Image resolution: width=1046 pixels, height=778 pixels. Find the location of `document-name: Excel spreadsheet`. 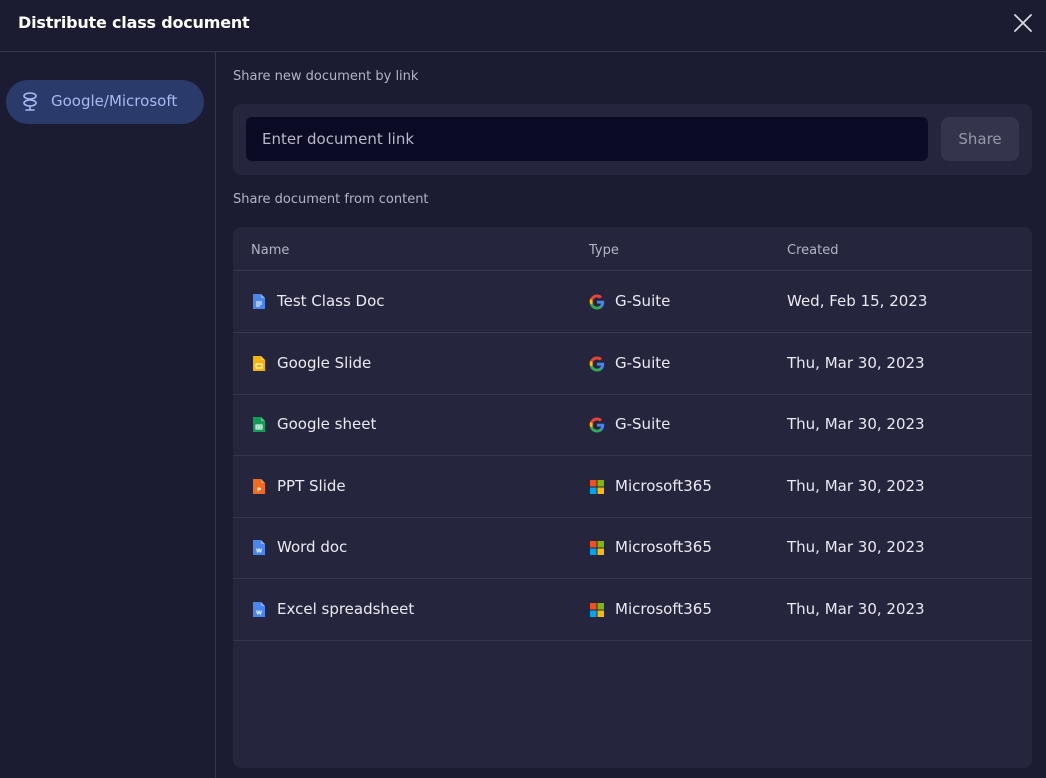

document-name: Excel spreadsheet is located at coordinates (346, 609).